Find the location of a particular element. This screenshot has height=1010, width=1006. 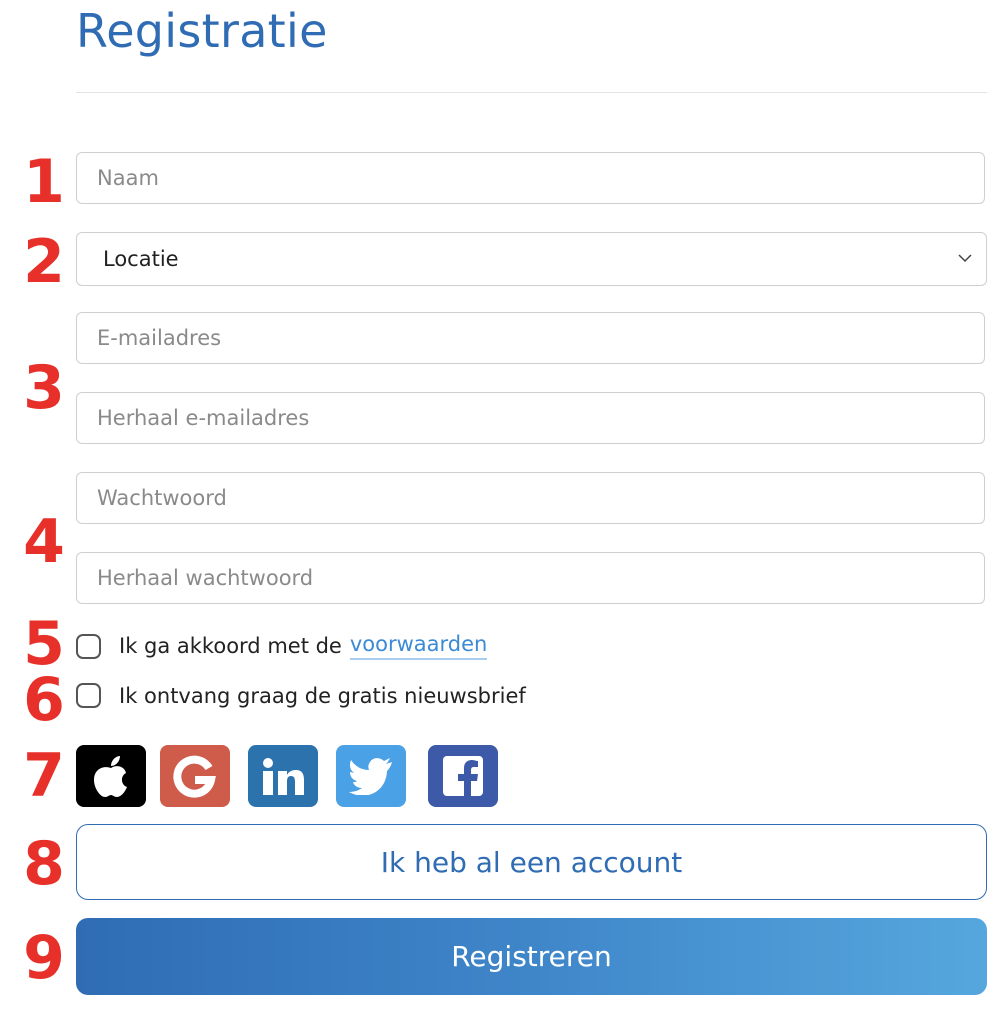

name-input is located at coordinates (530, 178).